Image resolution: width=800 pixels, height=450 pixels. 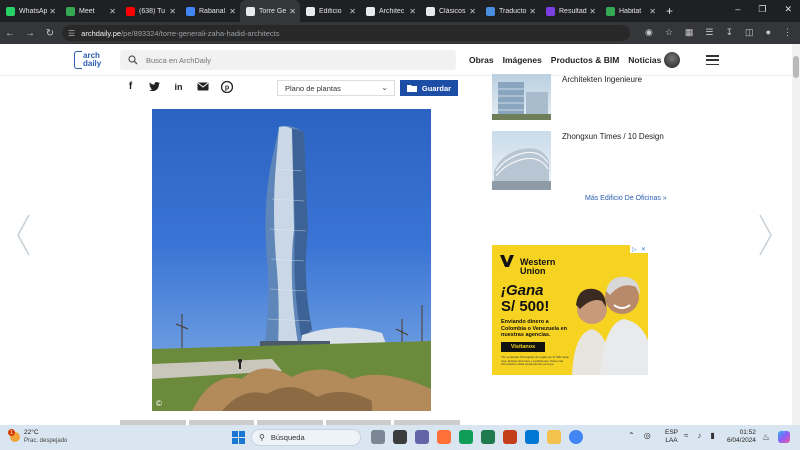 I want to click on browser-tab: Traducto ✕, so click(x=510, y=11).